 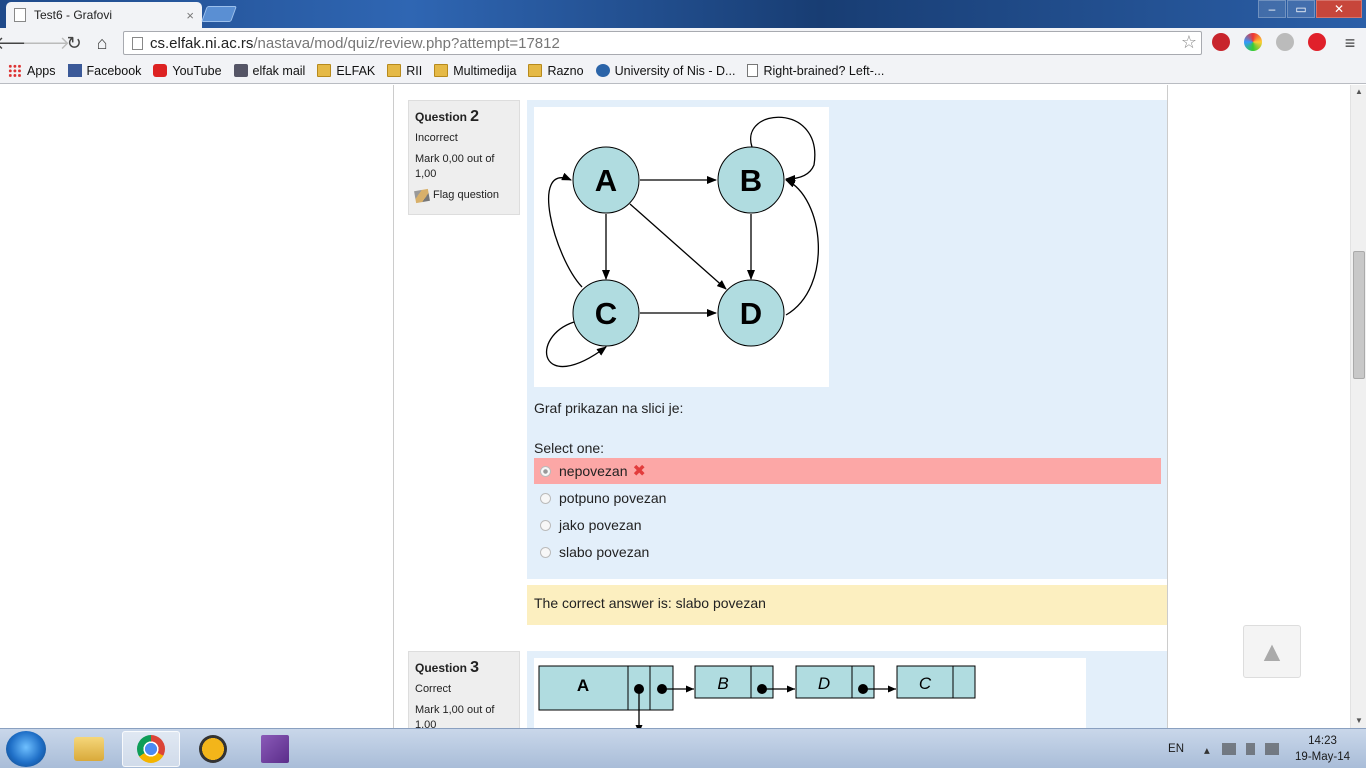 I want to click on page-favicon-icon, so click(x=20, y=15).